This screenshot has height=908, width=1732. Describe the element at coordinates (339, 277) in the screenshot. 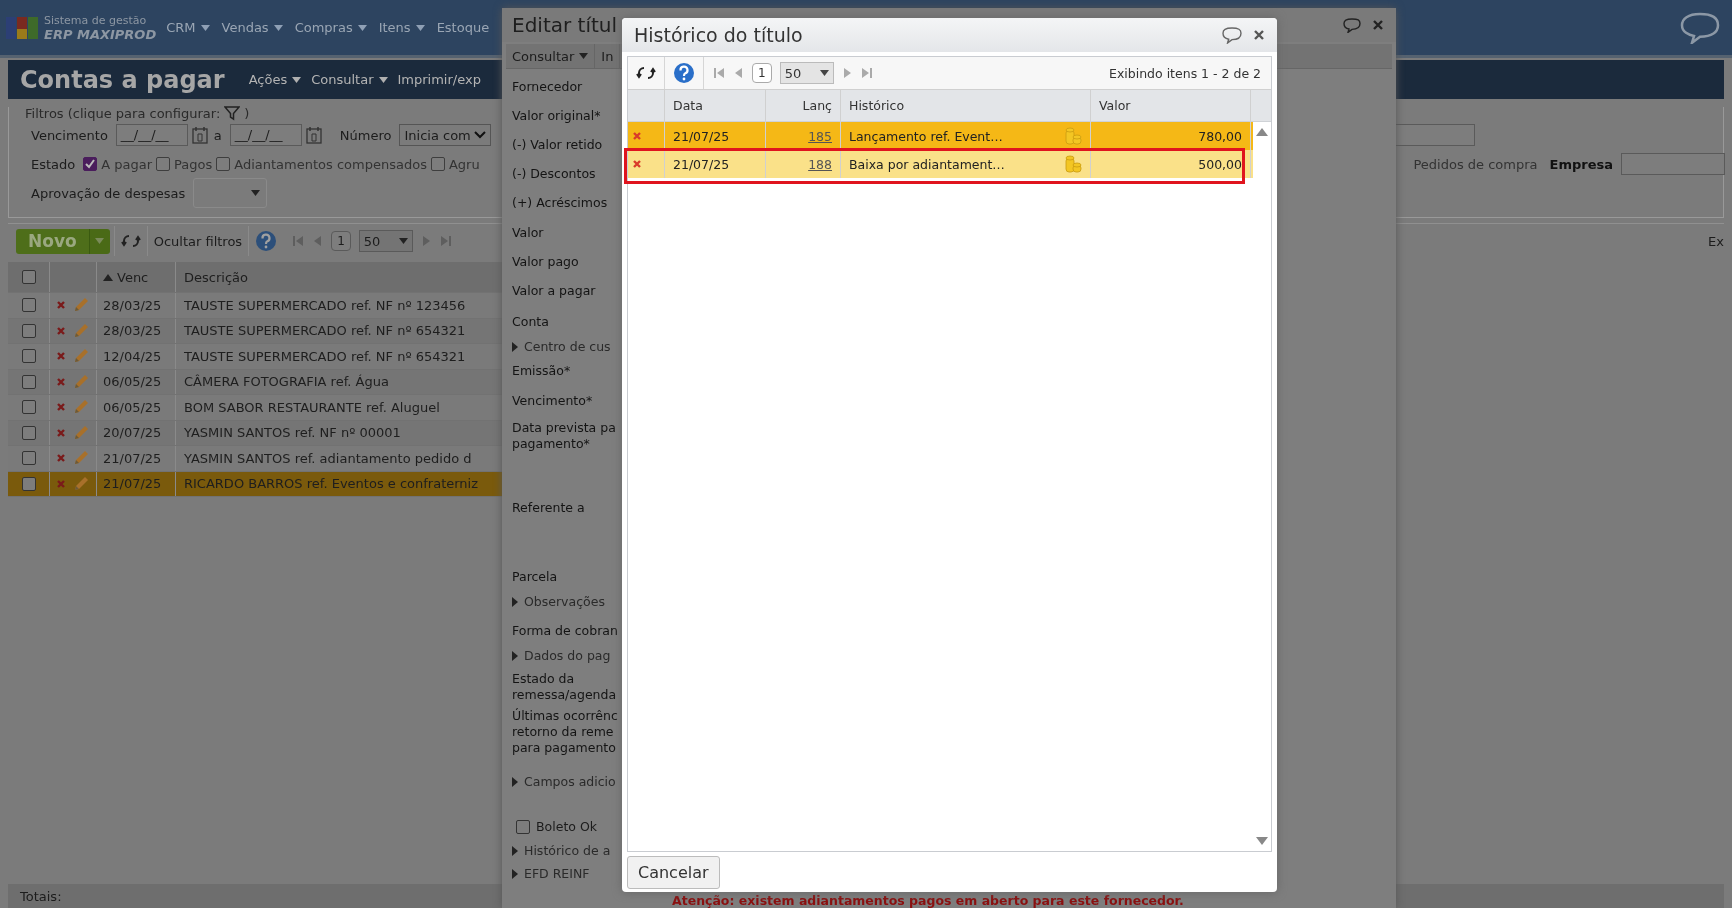

I see `column-header: Descrição` at that location.